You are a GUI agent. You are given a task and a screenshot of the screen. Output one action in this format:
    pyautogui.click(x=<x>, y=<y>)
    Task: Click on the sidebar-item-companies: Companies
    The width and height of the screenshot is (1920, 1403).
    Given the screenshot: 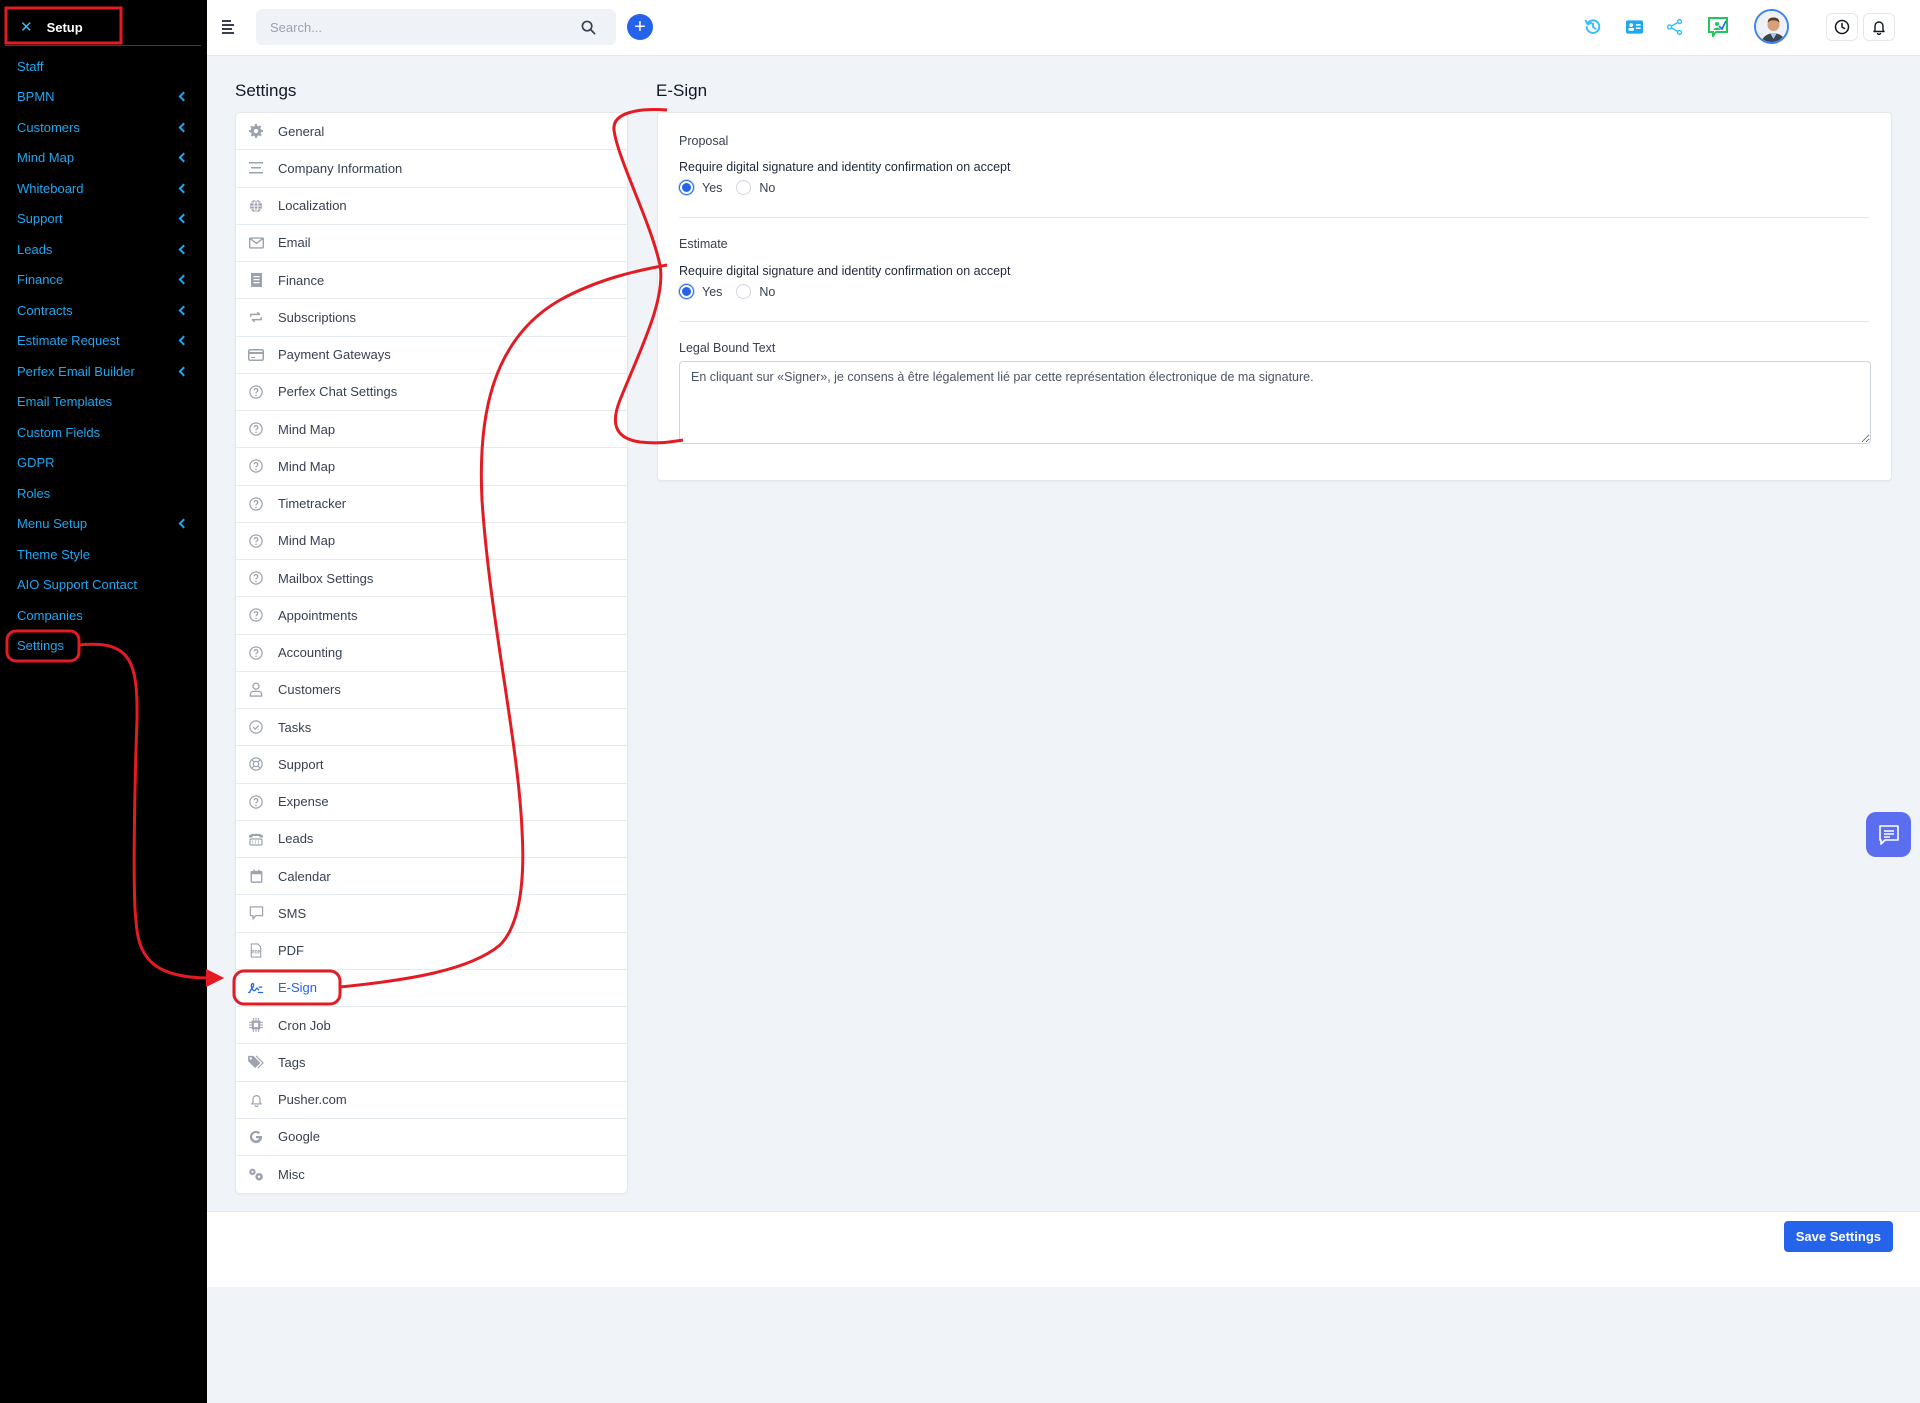 What is the action you would take?
    pyautogui.click(x=103, y=615)
    